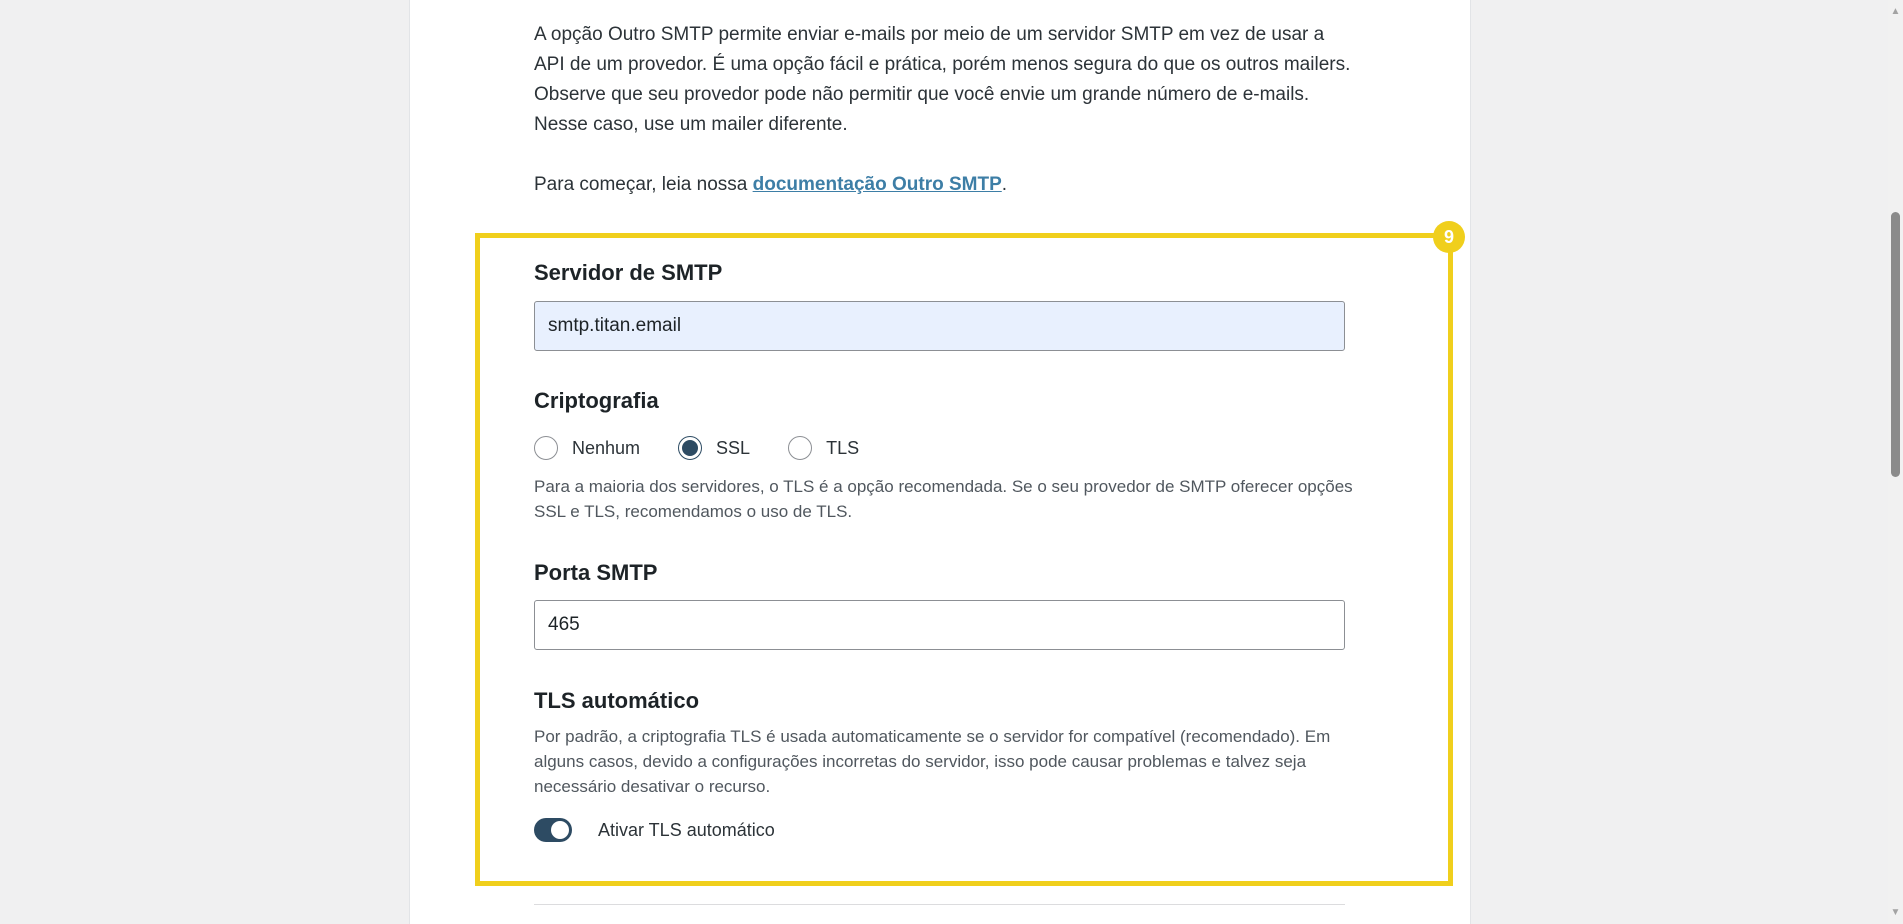 The width and height of the screenshot is (1903, 924). Describe the element at coordinates (1895, 344) in the screenshot. I see `scroll-thumb` at that location.